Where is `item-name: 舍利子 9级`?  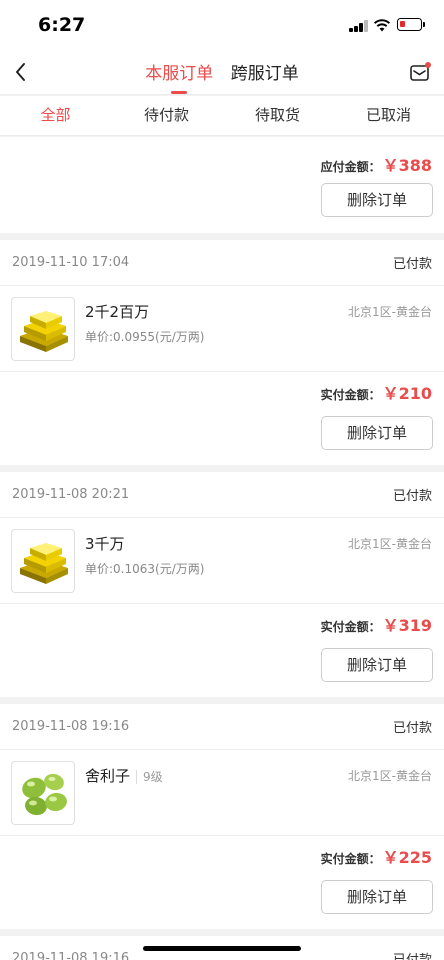 item-name: 舍利子 9级 is located at coordinates (124, 775).